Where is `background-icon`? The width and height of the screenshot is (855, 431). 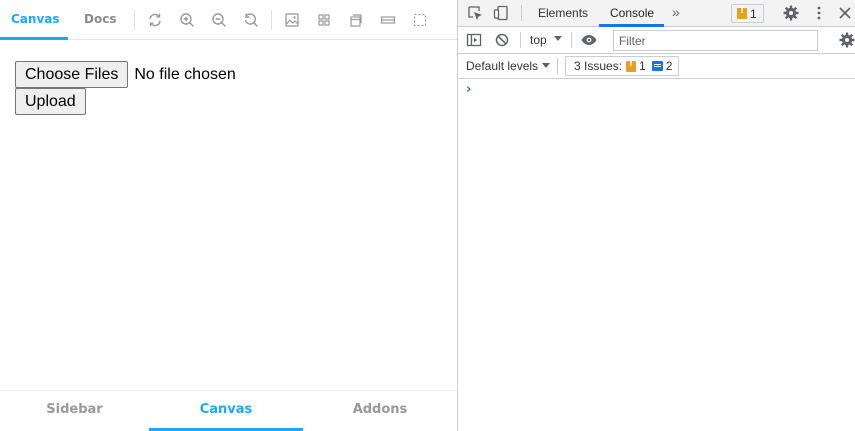 background-icon is located at coordinates (292, 20).